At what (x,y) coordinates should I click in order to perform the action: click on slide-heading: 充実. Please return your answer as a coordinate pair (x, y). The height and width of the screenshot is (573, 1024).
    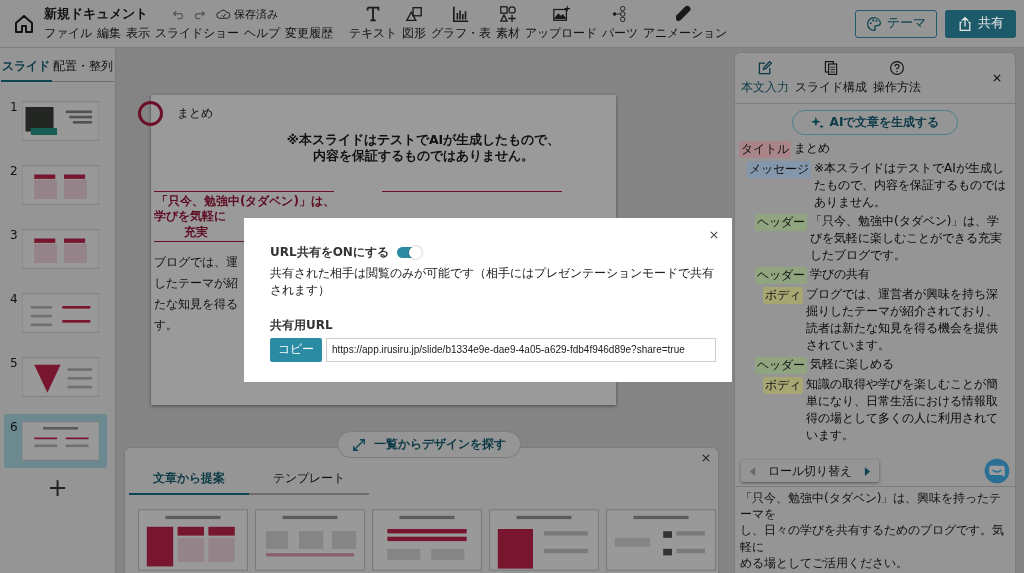
    Looking at the image, I should click on (196, 232).